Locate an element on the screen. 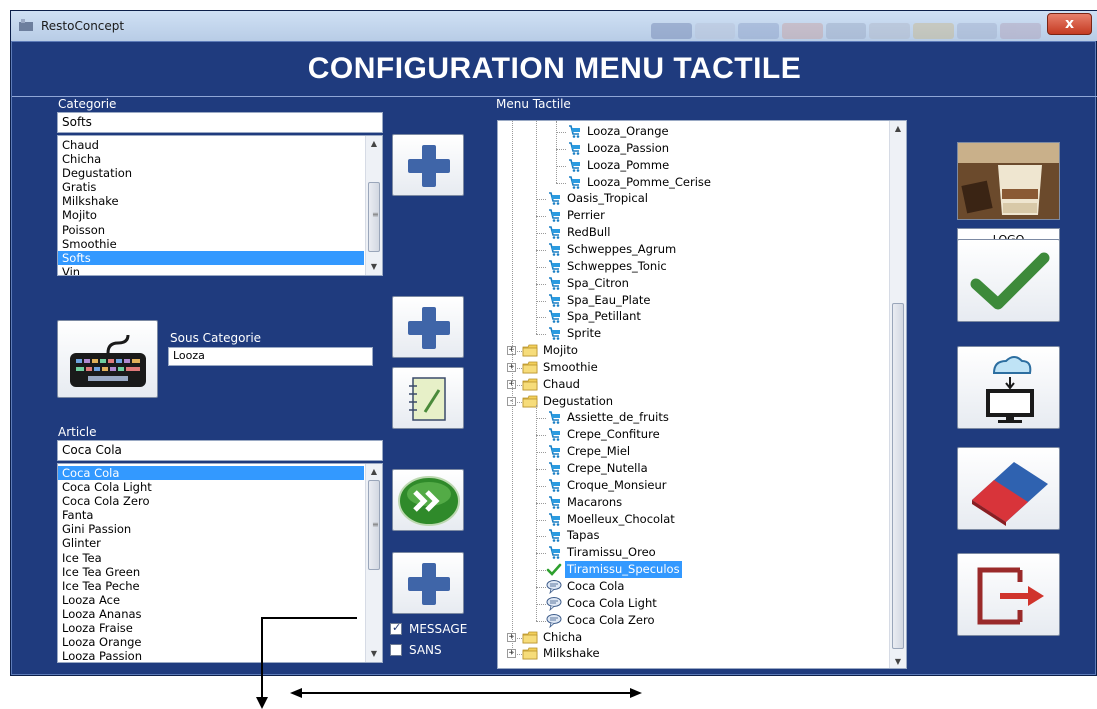 This screenshot has height=709, width=1097. page-title: CONFIGURATION MENU TACTILE is located at coordinates (554, 68).